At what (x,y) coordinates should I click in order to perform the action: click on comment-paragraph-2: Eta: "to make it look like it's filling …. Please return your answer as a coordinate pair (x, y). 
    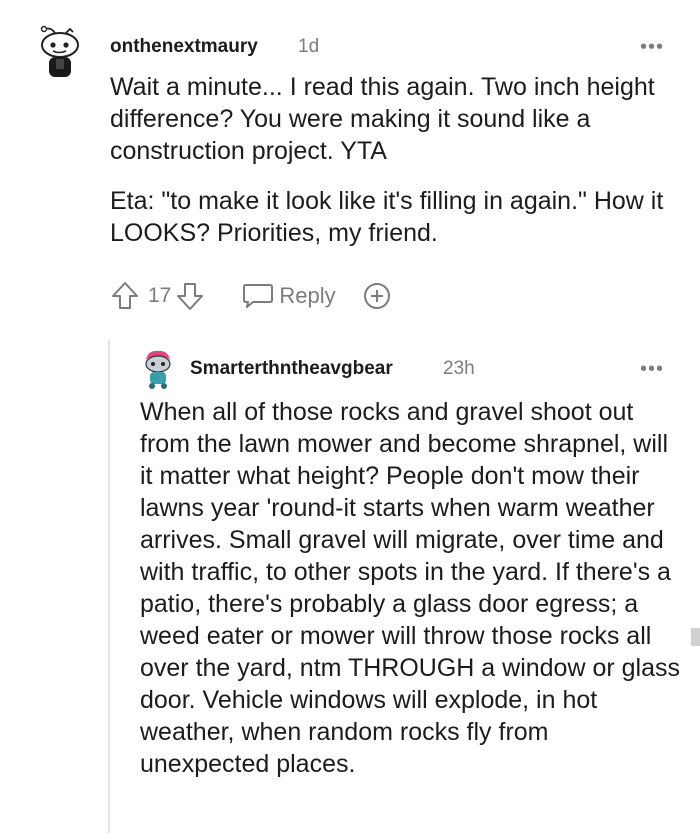
    Looking at the image, I should click on (387, 217).